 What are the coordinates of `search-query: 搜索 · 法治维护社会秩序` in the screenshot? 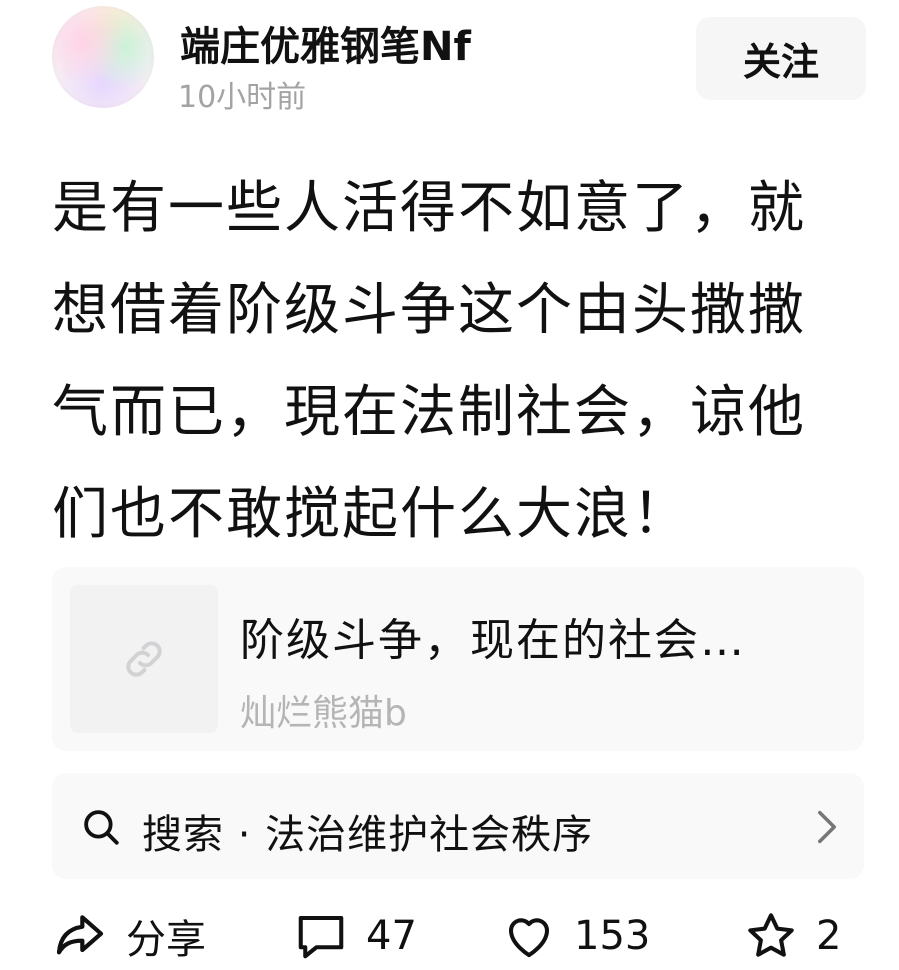 It's located at (368, 835).